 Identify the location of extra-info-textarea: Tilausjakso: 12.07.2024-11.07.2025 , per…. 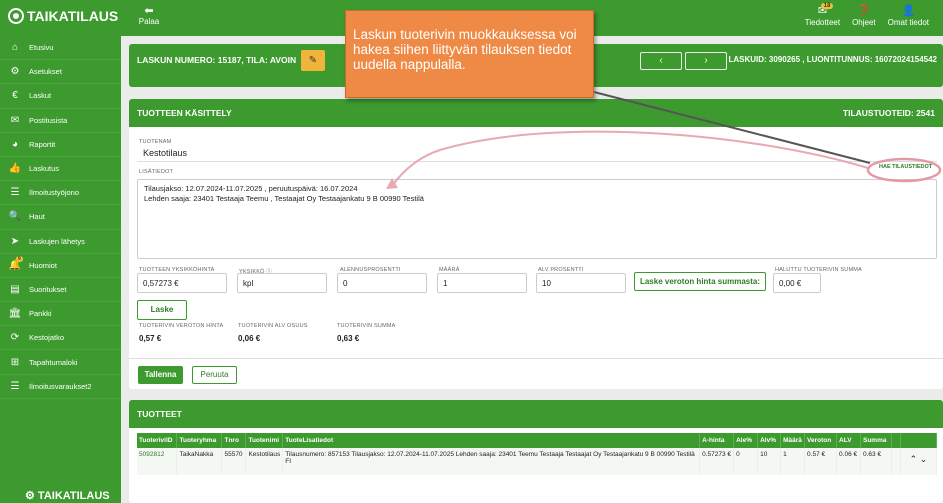
(537, 219).